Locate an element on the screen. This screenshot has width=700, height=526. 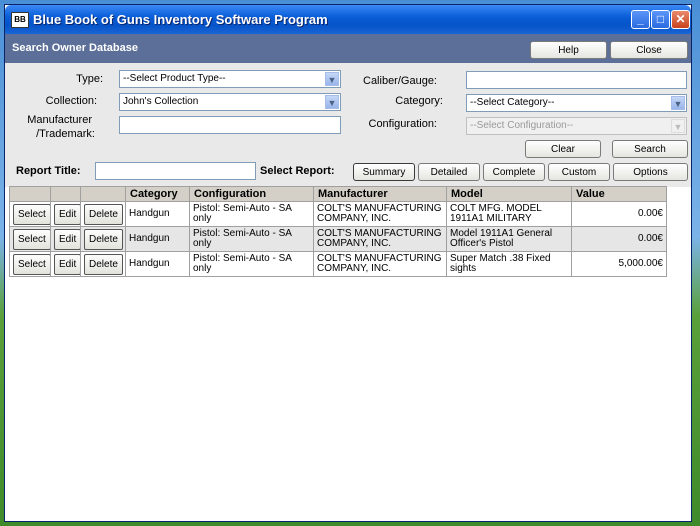
cell-value: 5,000.00€ is located at coordinates (619, 264).